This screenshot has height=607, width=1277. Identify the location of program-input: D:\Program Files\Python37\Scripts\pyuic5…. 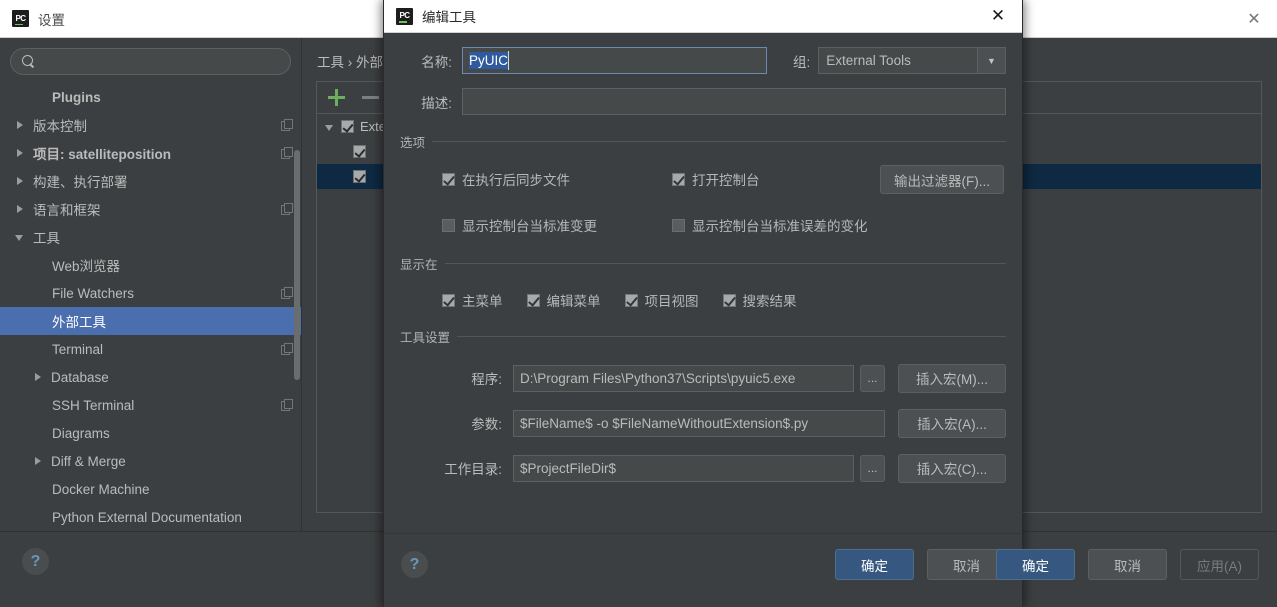
(683, 378).